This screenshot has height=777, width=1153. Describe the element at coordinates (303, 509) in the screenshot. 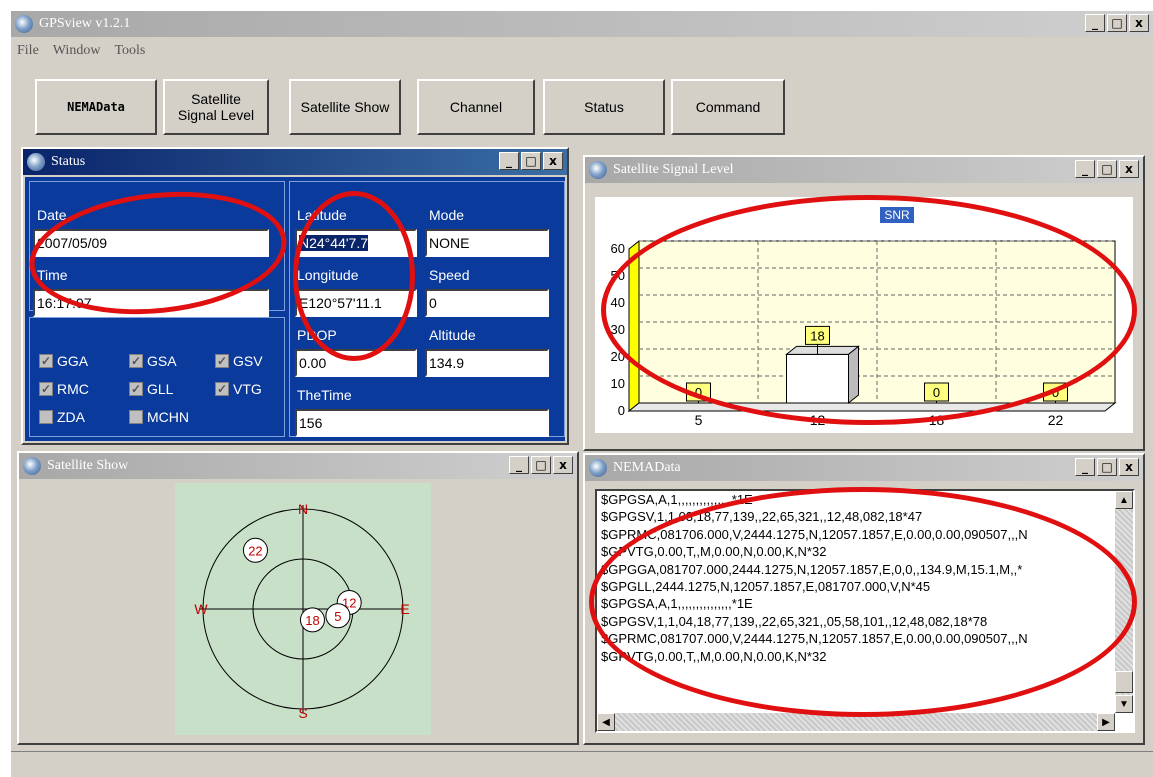

I see `direction-n: N` at that location.